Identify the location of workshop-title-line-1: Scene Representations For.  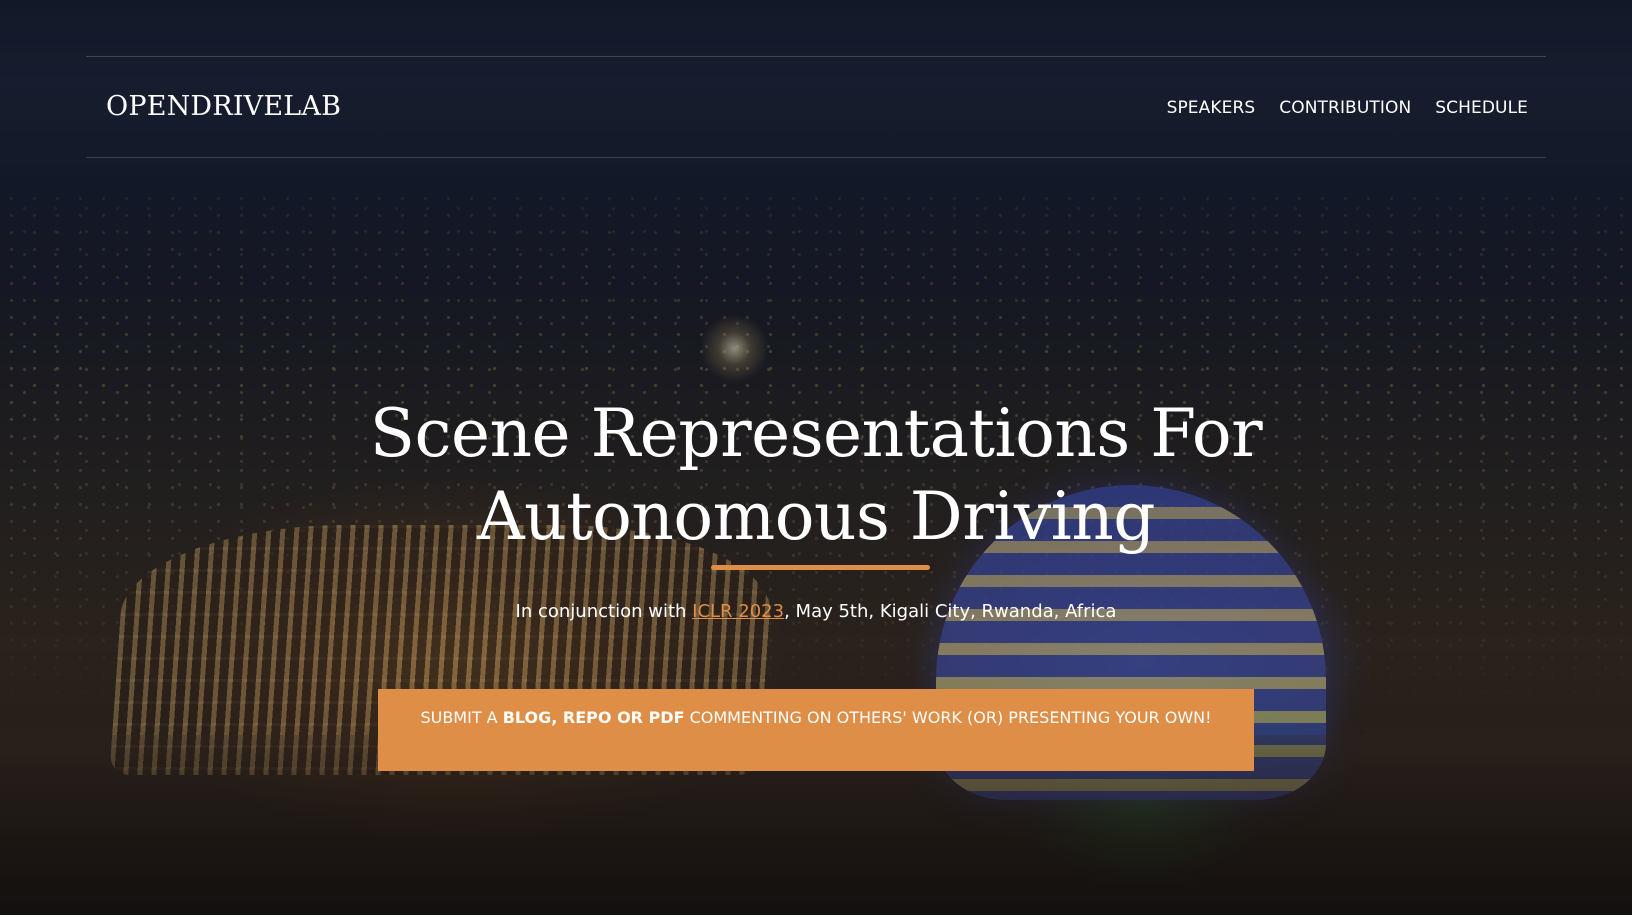
(816, 433).